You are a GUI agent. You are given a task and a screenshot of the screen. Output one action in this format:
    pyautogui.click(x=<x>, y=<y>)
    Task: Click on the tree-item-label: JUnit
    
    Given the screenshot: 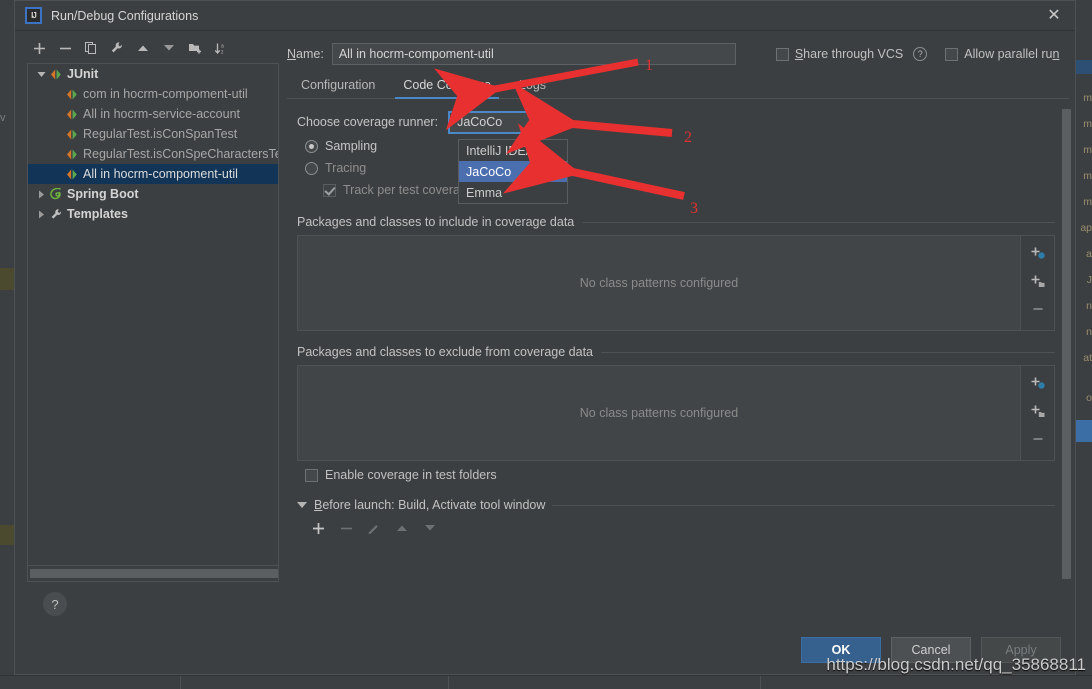 What is the action you would take?
    pyautogui.click(x=83, y=74)
    